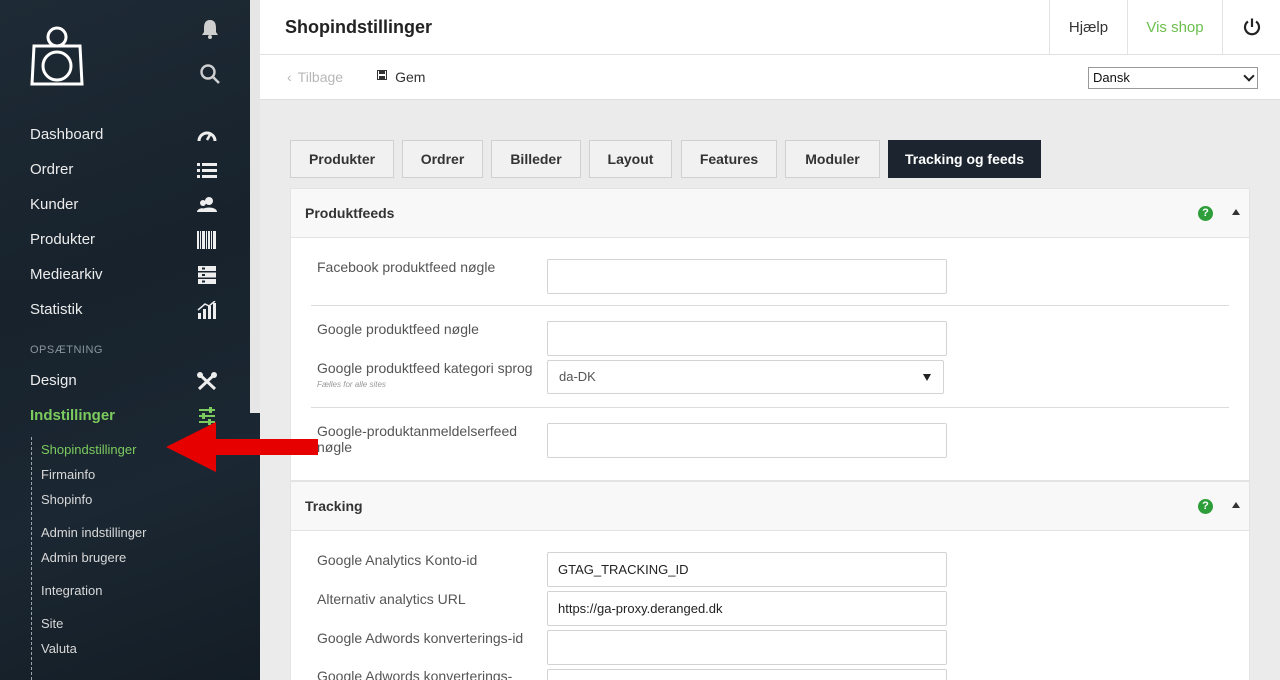 The height and width of the screenshot is (680, 1280). Describe the element at coordinates (207, 135) in the screenshot. I see `speedometer-icon` at that location.